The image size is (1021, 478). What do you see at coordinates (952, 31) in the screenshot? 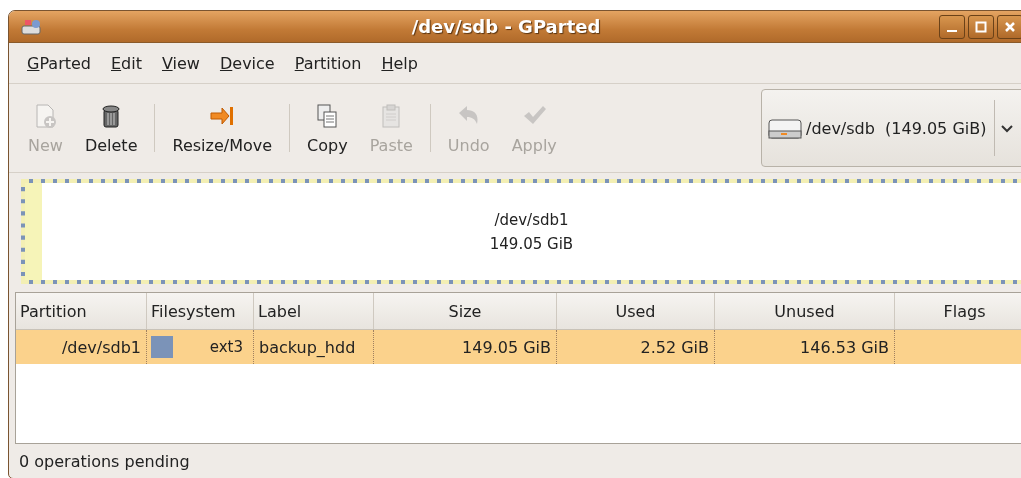
I see `minimize-icon` at bounding box center [952, 31].